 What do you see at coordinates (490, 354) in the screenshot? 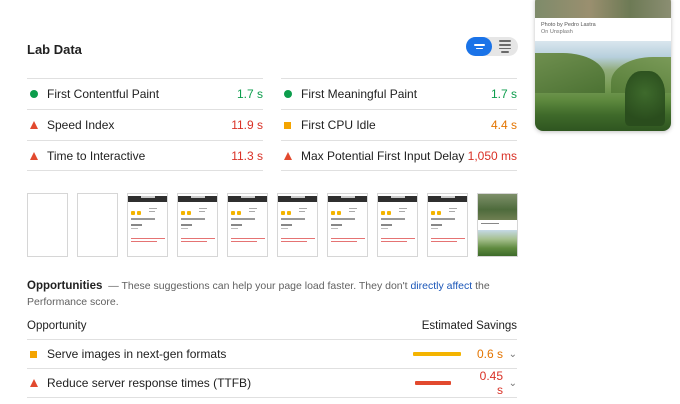
I see `savings-value: 0.6 s` at bounding box center [490, 354].